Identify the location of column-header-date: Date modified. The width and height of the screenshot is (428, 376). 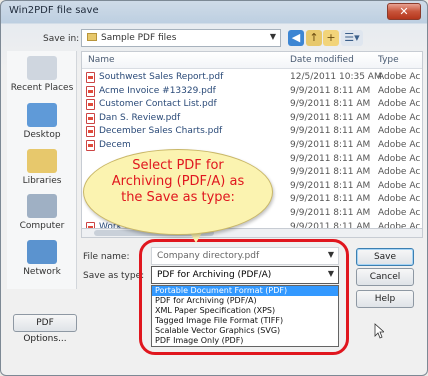
(322, 60).